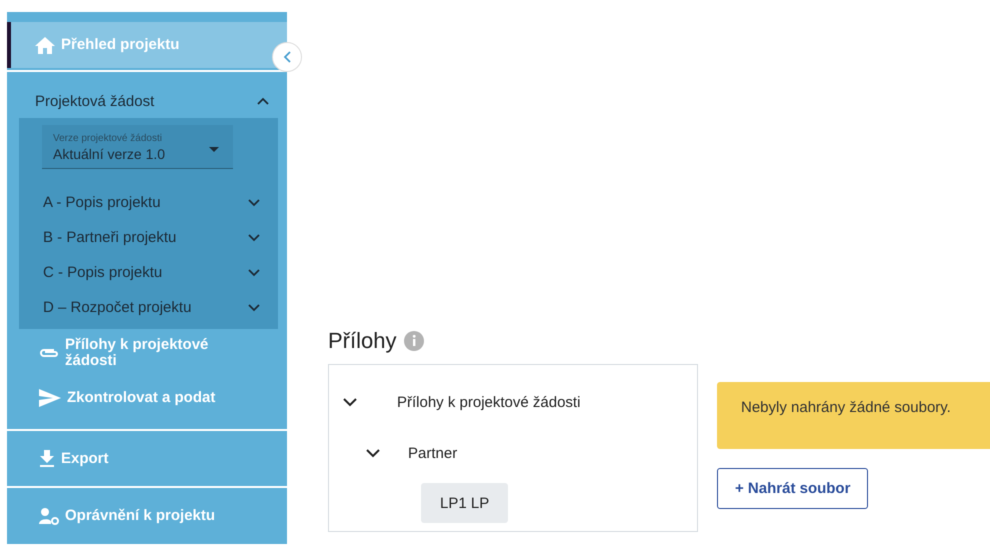 Image resolution: width=990 pixels, height=549 pixels. I want to click on version-select: Verze projektové žádosti Aktuální verze 1.0, so click(137, 147).